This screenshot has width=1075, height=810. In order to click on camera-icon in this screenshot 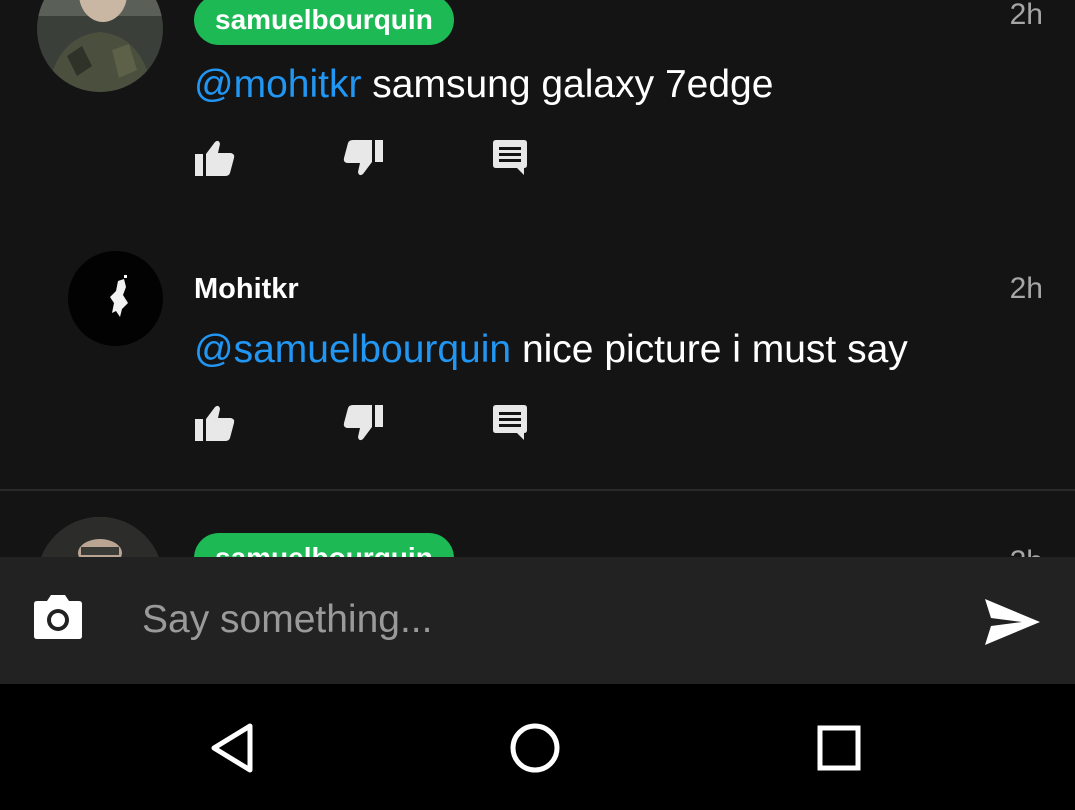, I will do `click(58, 617)`.